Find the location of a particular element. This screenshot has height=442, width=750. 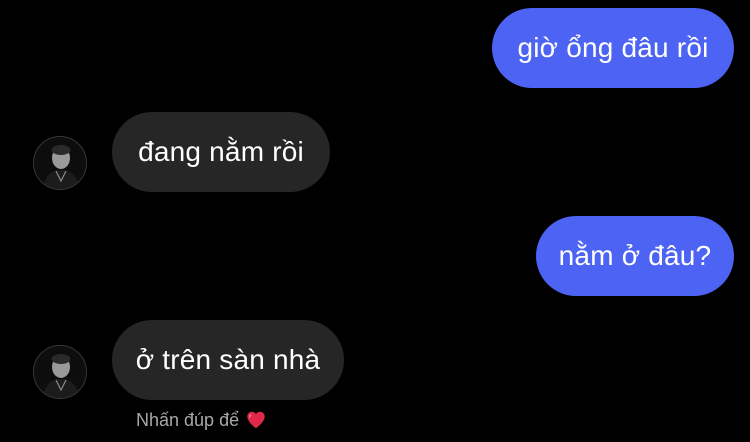

hint-text: Nhấn đúp để is located at coordinates (188, 419).